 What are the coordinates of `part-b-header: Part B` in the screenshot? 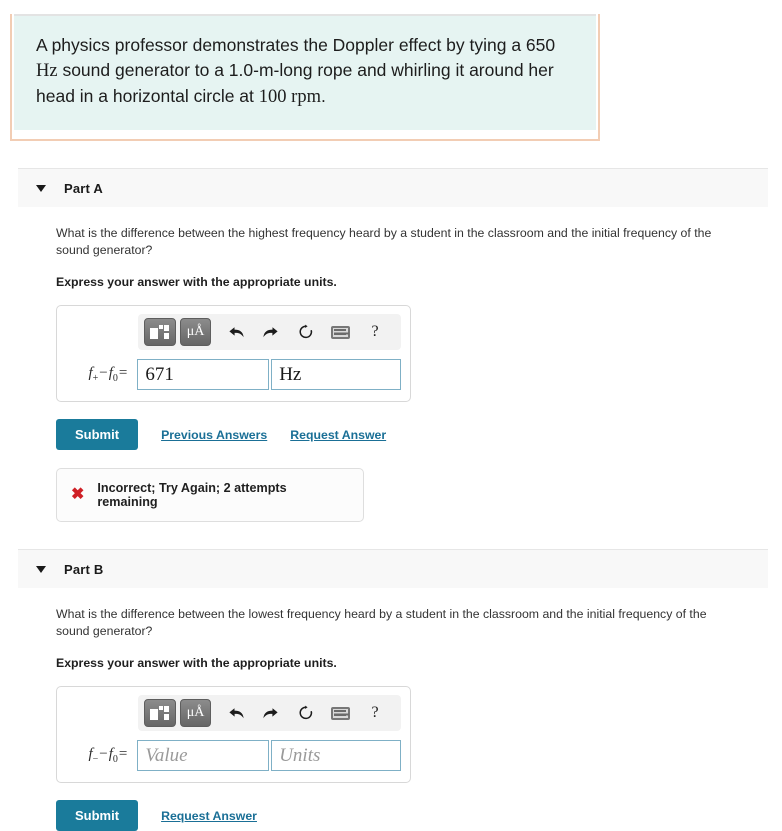 It's located at (393, 568).